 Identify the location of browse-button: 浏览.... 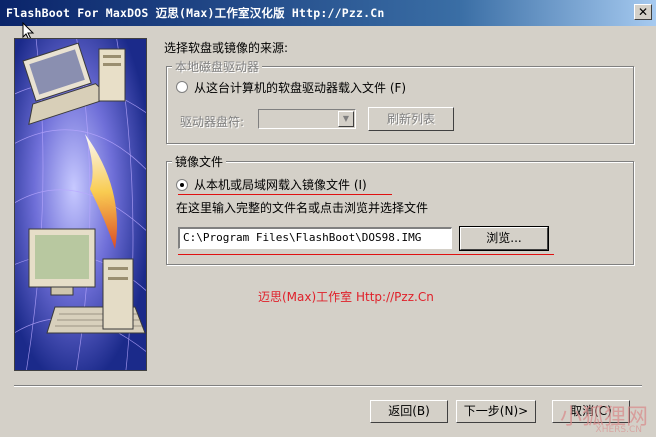
(504, 238).